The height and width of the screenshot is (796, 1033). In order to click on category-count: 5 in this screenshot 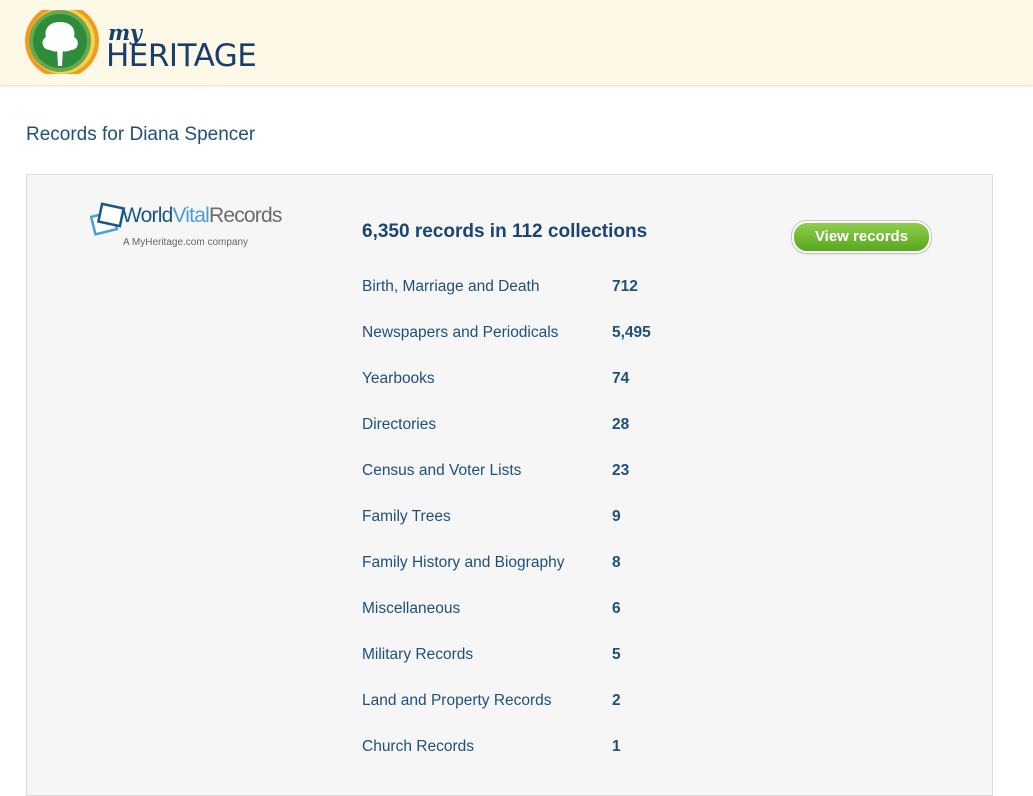, I will do `click(616, 654)`.